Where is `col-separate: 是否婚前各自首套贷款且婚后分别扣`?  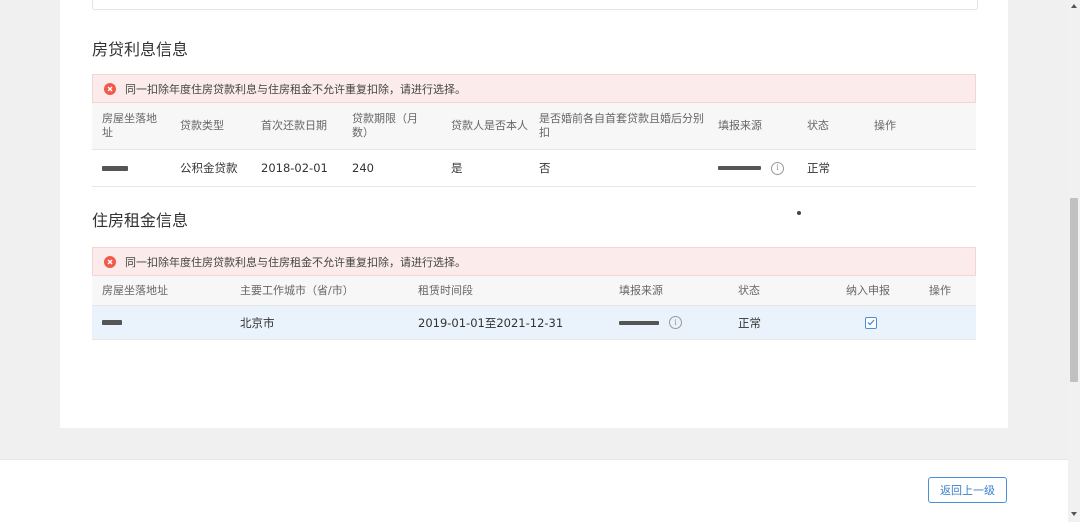
col-separate: 是否婚前各自首套贷款且婚后分别扣 is located at coordinates (621, 125).